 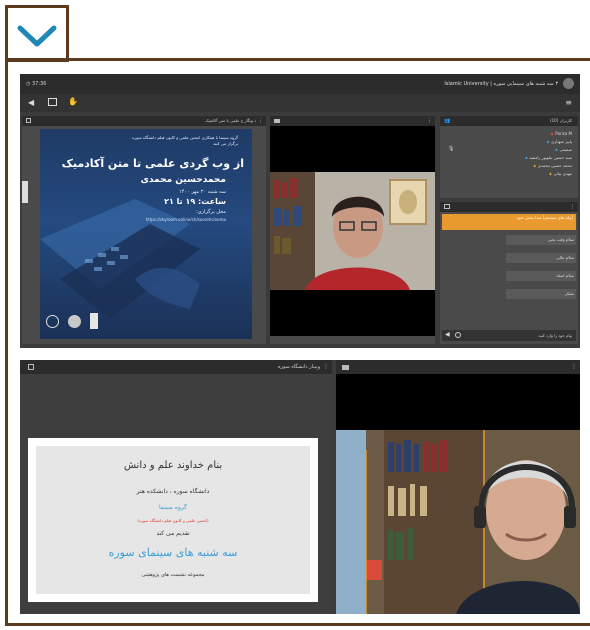 I want to click on users-icon: 👥, so click(x=447, y=121).